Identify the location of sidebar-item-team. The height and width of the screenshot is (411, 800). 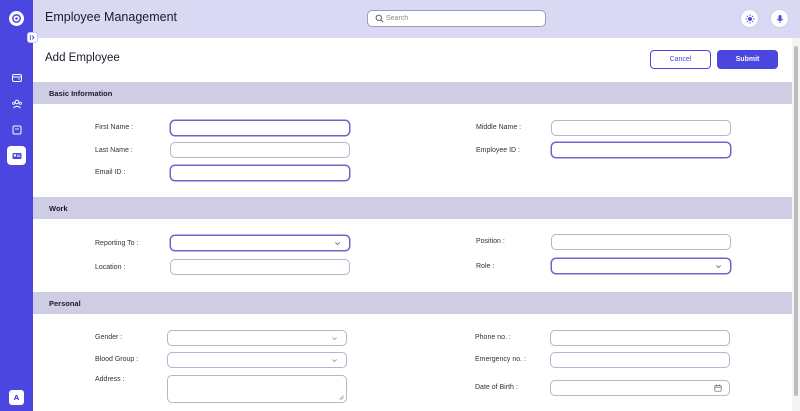
(16, 103).